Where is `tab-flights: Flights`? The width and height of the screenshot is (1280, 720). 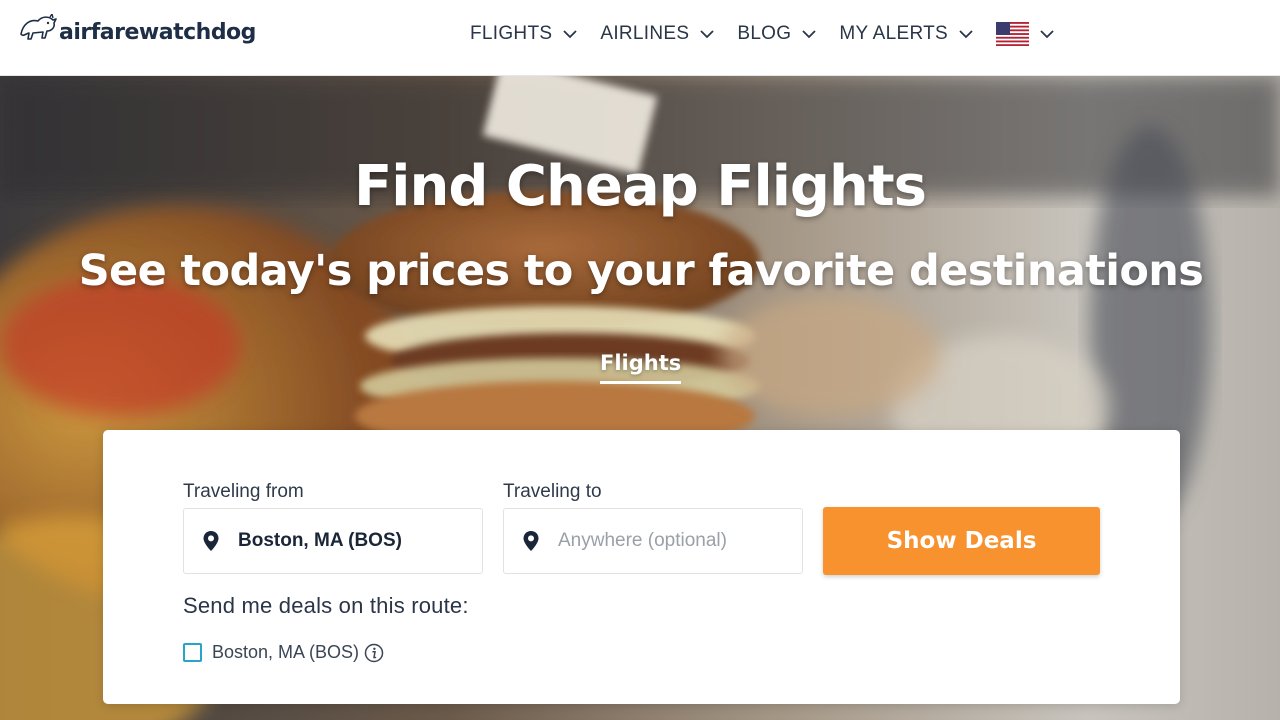
tab-flights: Flights is located at coordinates (641, 367).